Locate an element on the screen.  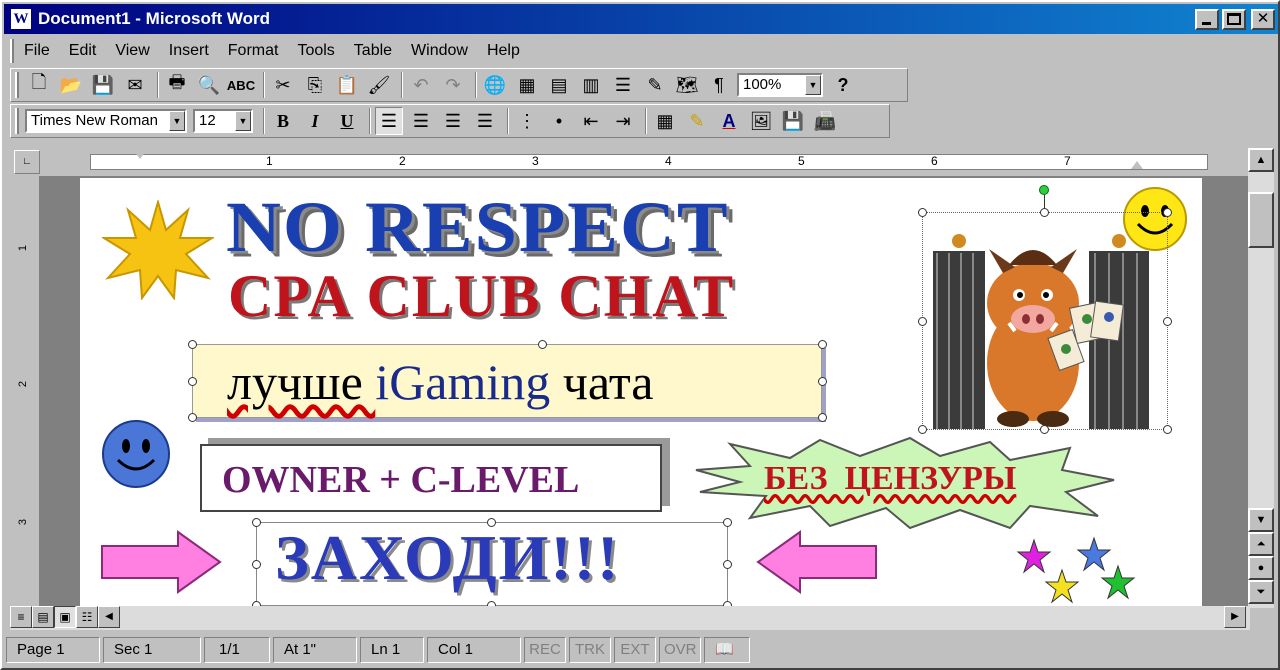
menu-window: Window is located at coordinates (439, 51).